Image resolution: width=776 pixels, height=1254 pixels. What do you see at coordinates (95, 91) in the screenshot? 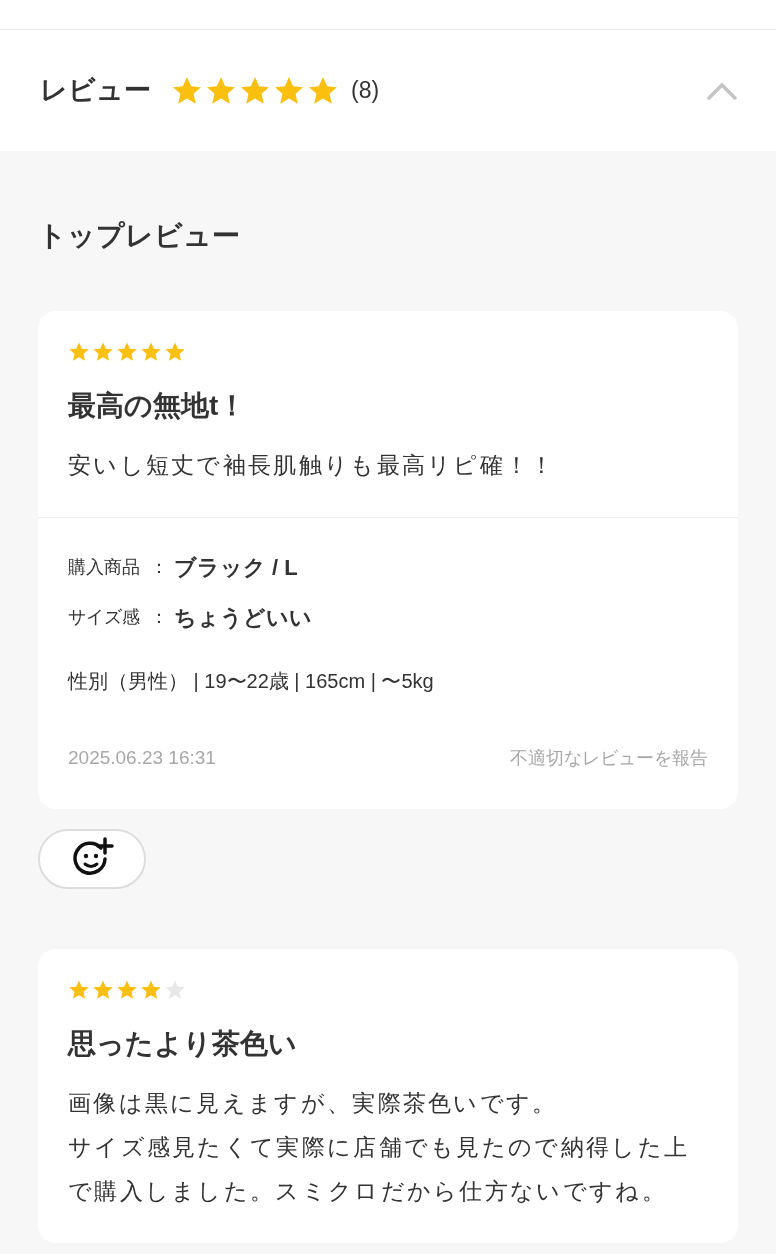
I see `section-heading: レビュー` at bounding box center [95, 91].